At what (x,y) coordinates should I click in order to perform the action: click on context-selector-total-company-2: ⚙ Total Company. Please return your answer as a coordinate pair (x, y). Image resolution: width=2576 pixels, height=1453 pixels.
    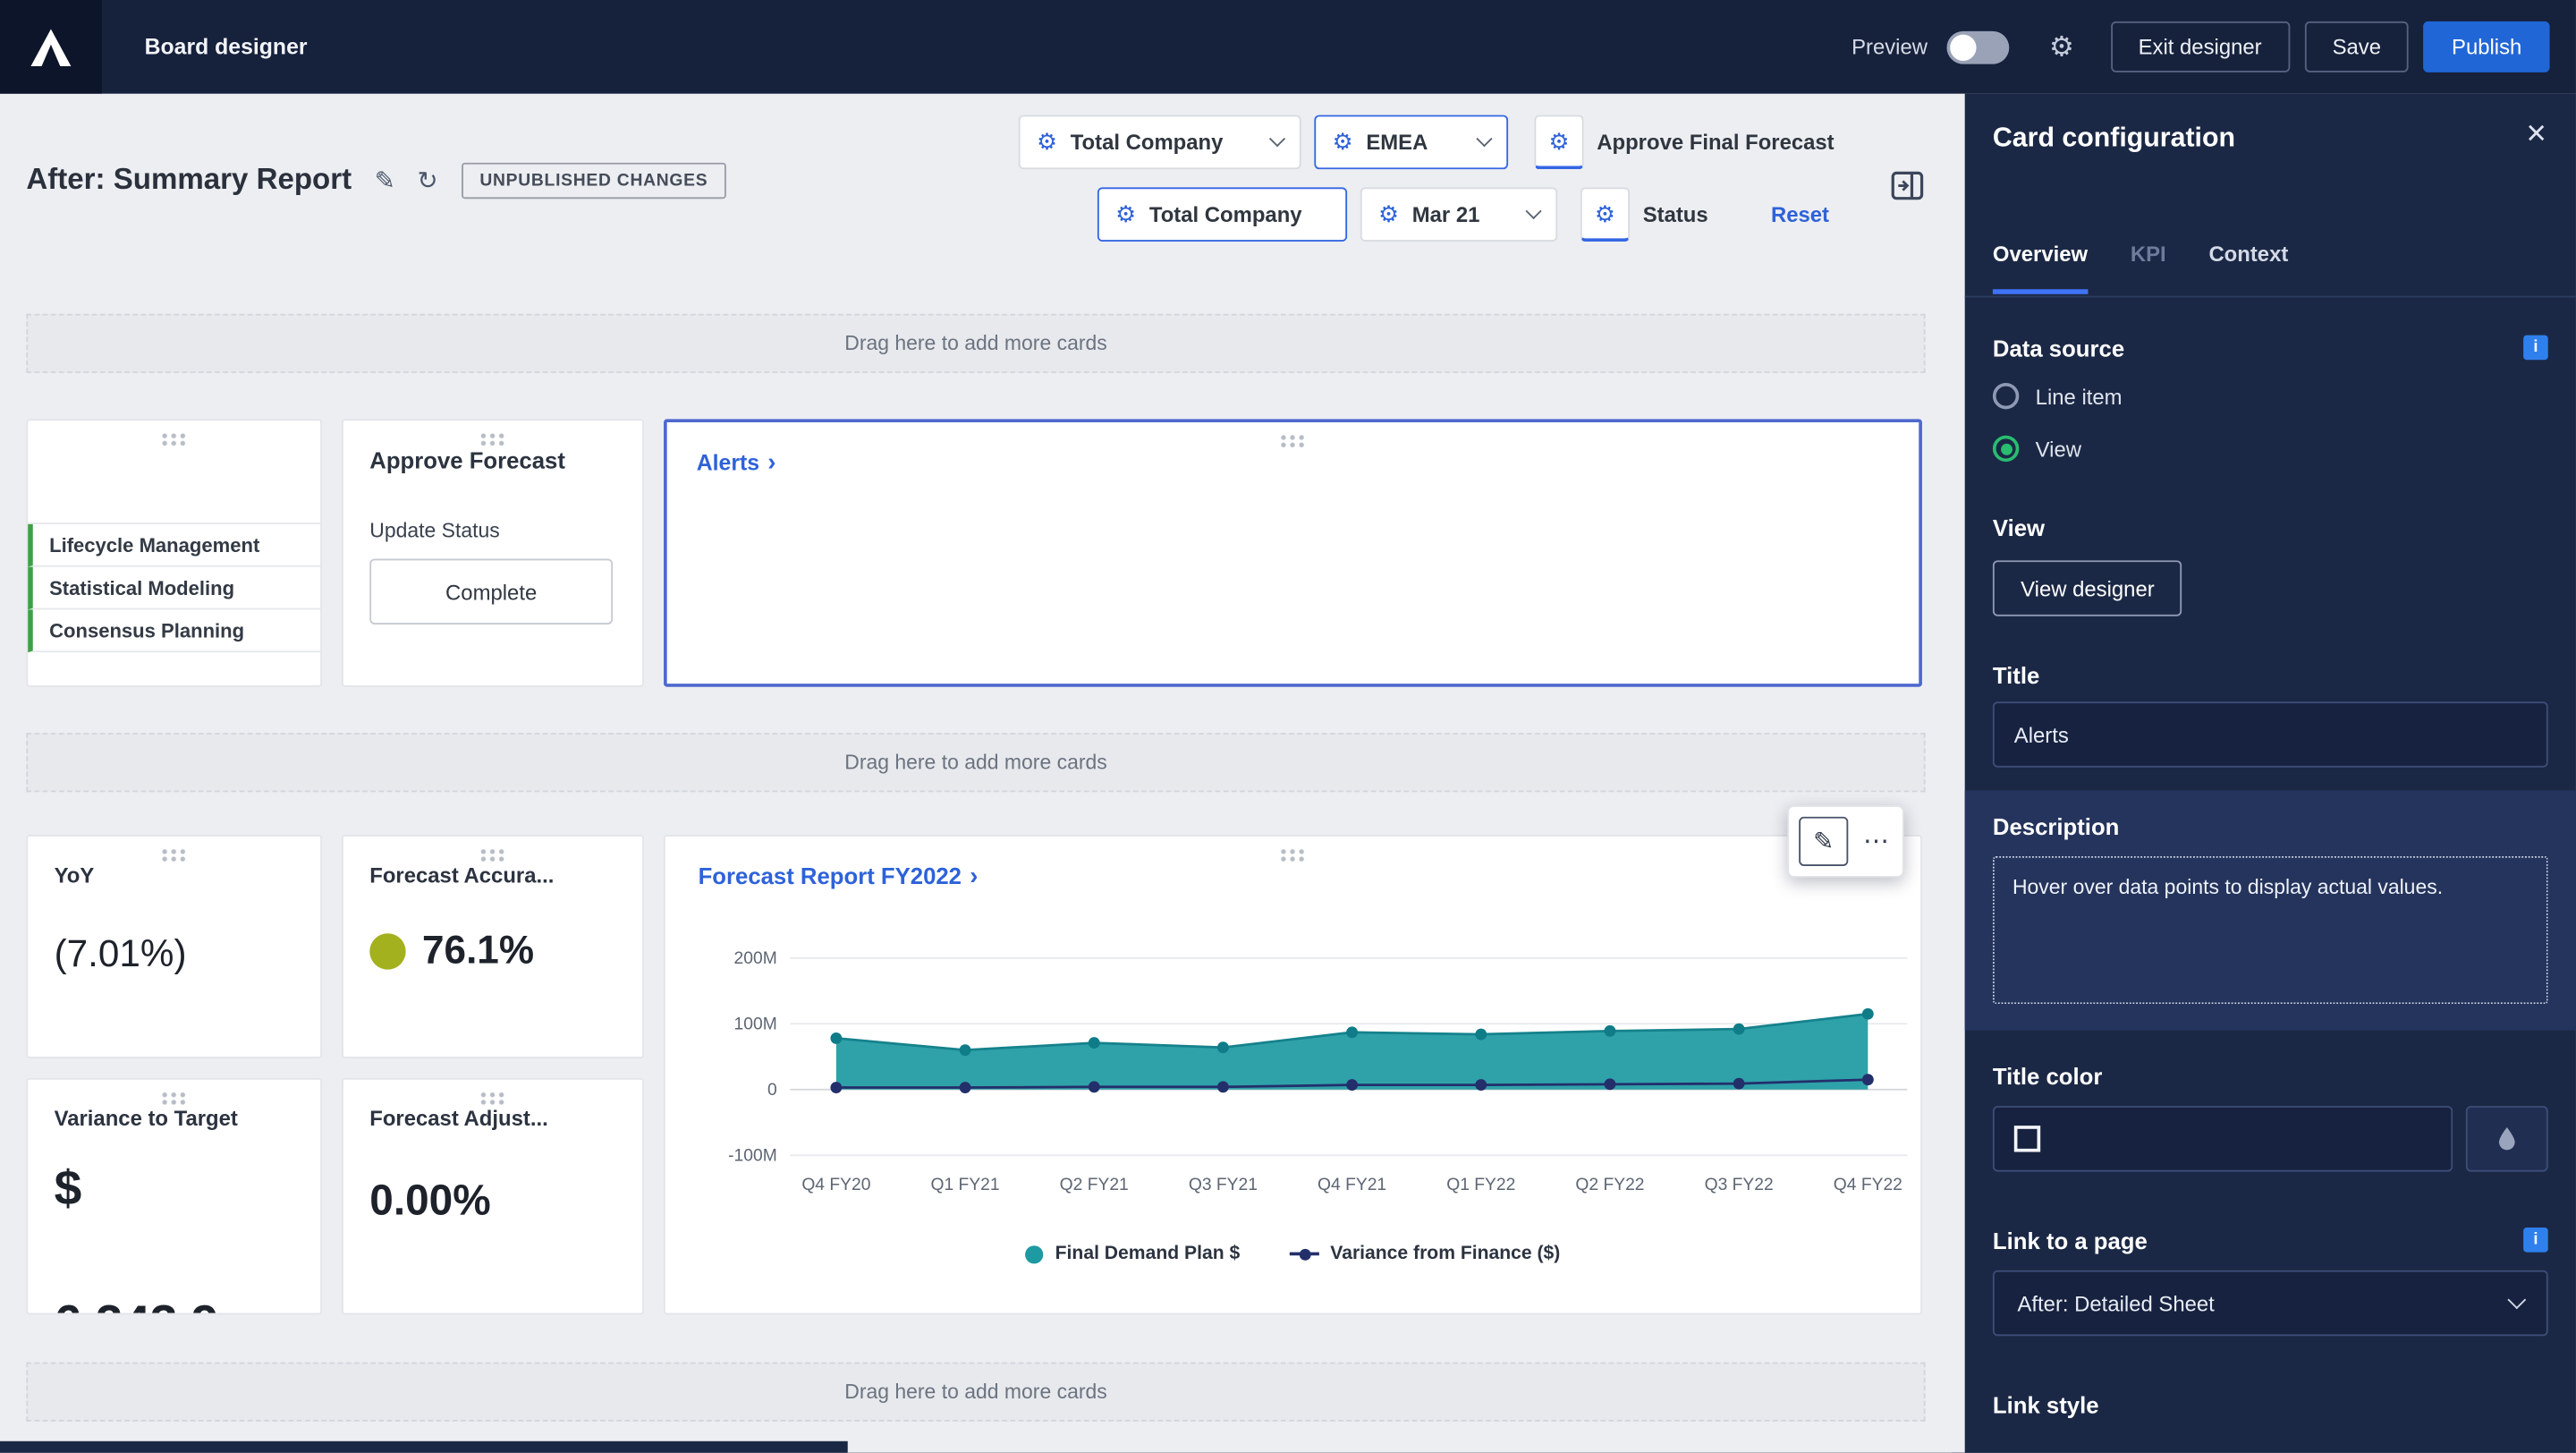
    Looking at the image, I should click on (1222, 214).